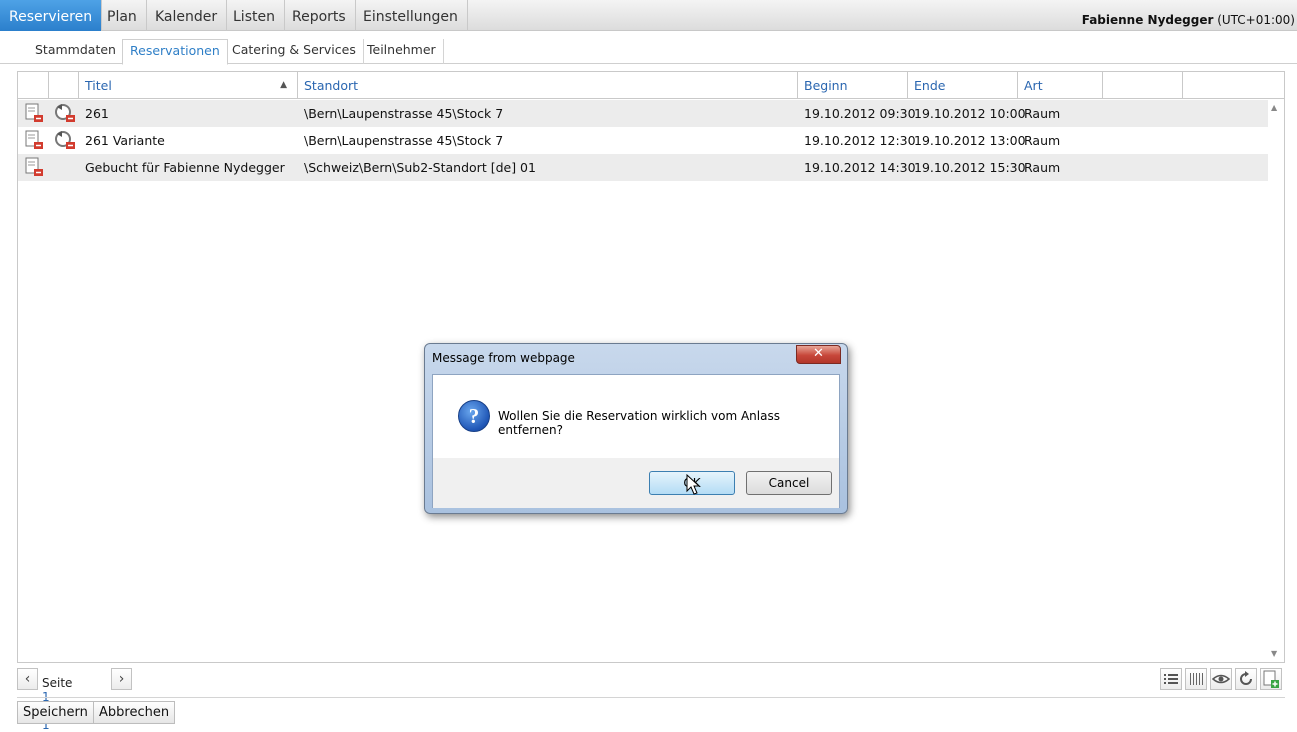  What do you see at coordinates (970, 113) in the screenshot?
I see `cell-ende: 19.10.2012 10:00` at bounding box center [970, 113].